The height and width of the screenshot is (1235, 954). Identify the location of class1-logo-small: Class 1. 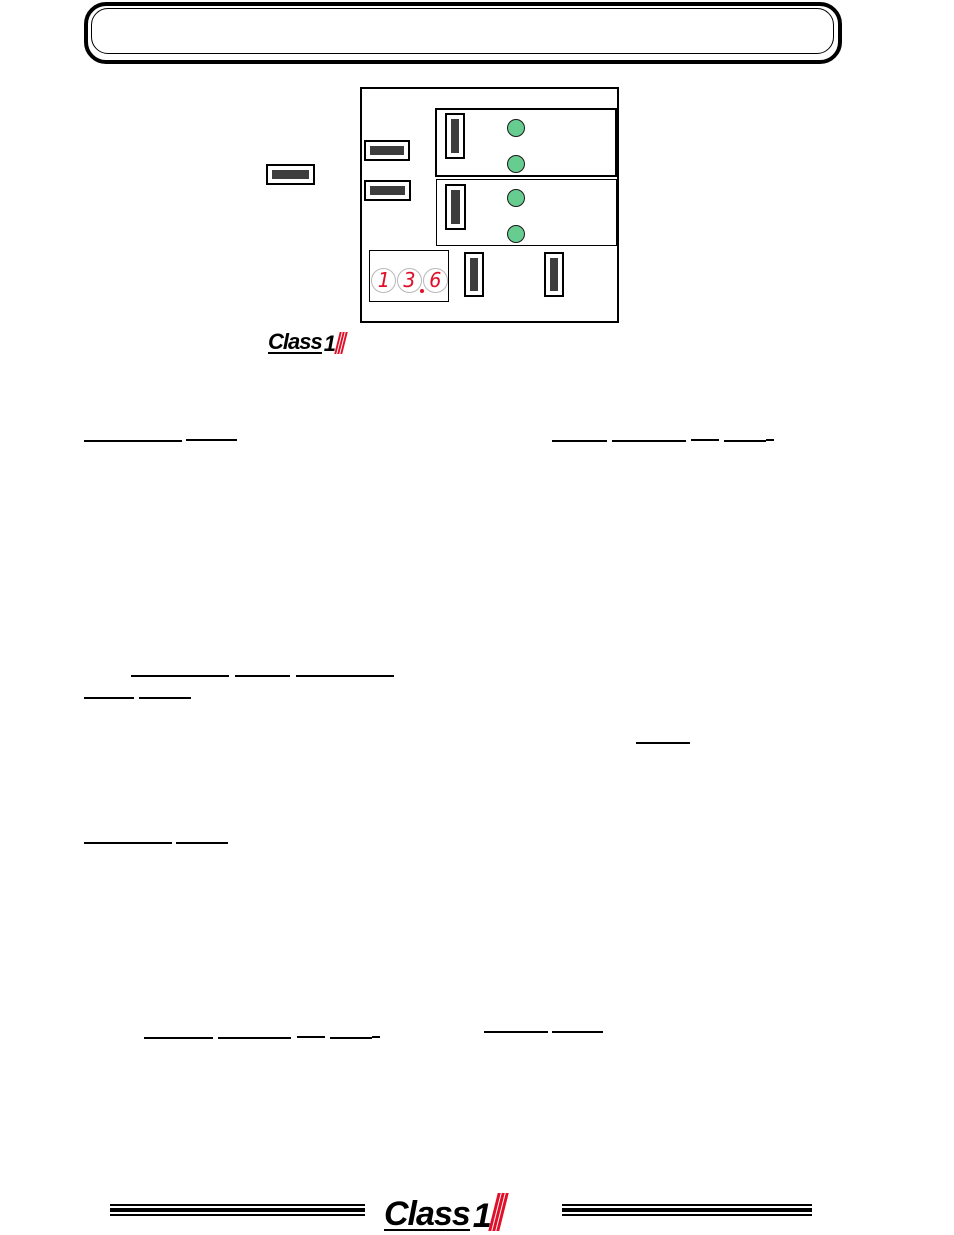
(308, 342).